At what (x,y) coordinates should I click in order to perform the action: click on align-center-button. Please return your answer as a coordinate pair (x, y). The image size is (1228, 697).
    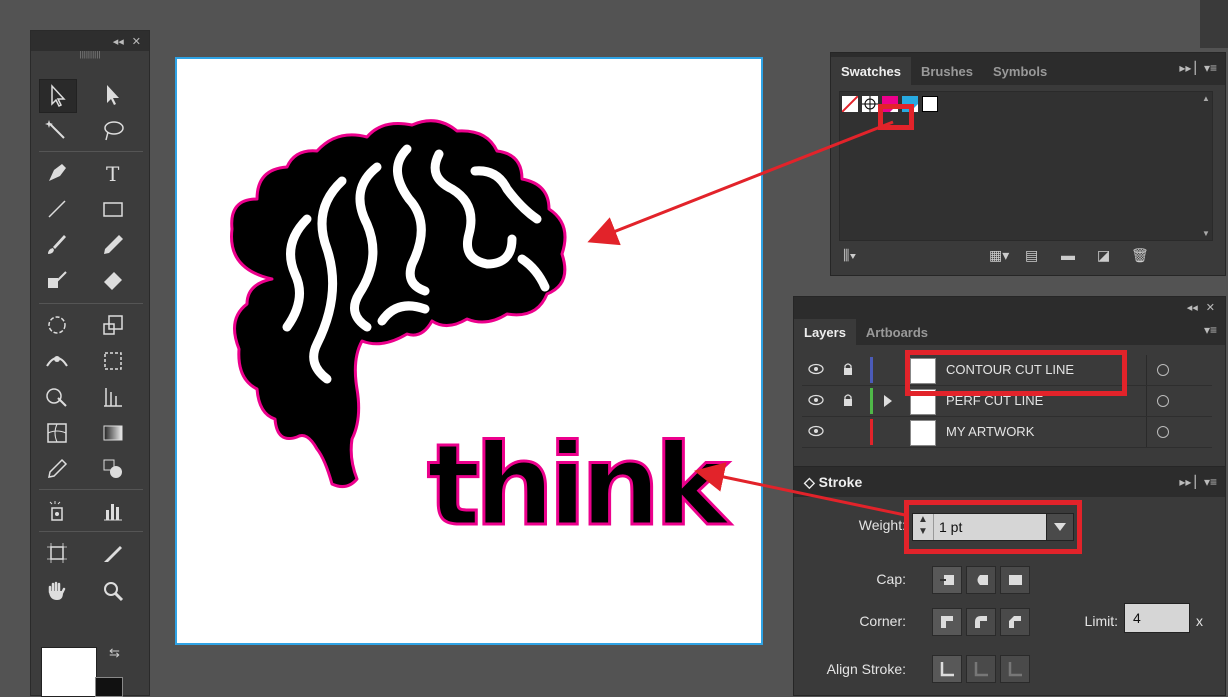
    Looking at the image, I should click on (947, 669).